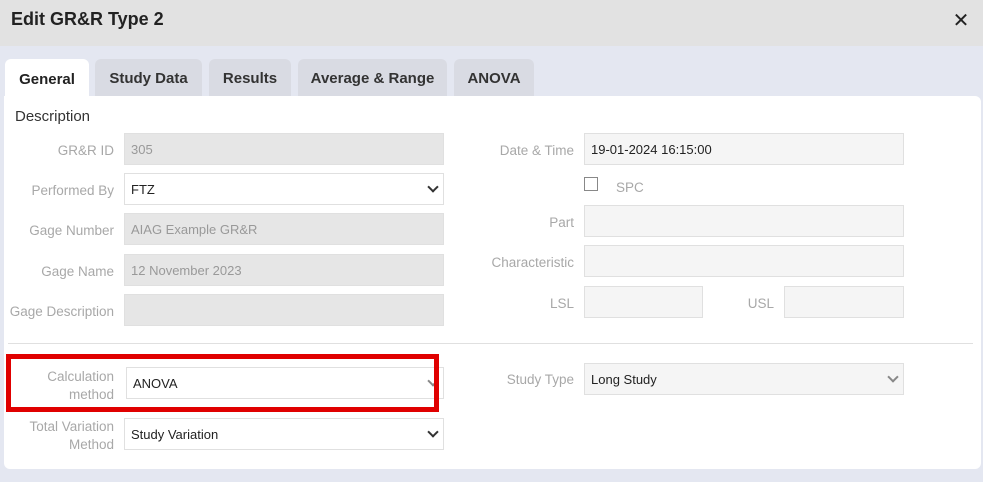  Describe the element at coordinates (624, 379) in the screenshot. I see `study-type-value: Long Study` at that location.